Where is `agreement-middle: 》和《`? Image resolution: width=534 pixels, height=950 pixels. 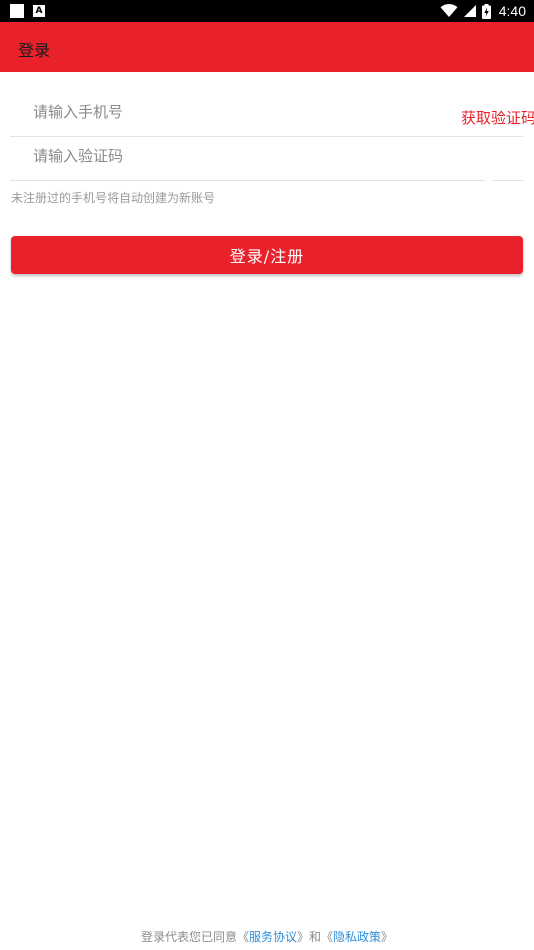
agreement-middle: 》和《 is located at coordinates (314, 937).